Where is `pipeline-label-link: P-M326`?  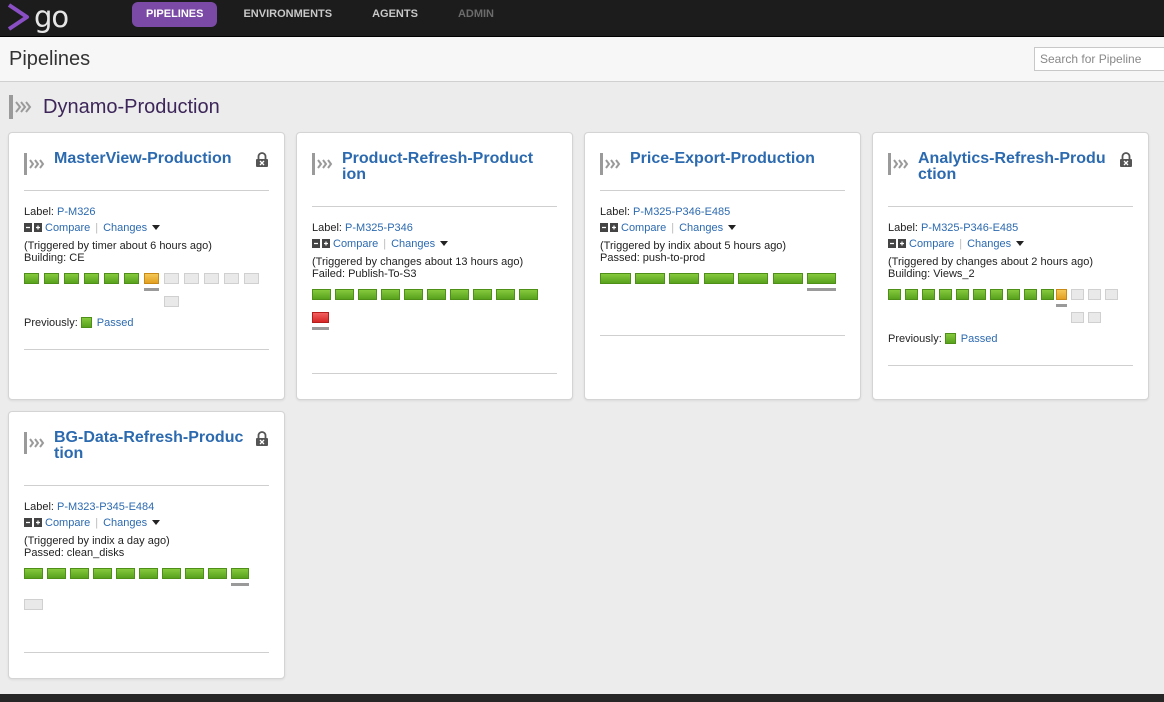 pipeline-label-link: P-M326 is located at coordinates (76, 212).